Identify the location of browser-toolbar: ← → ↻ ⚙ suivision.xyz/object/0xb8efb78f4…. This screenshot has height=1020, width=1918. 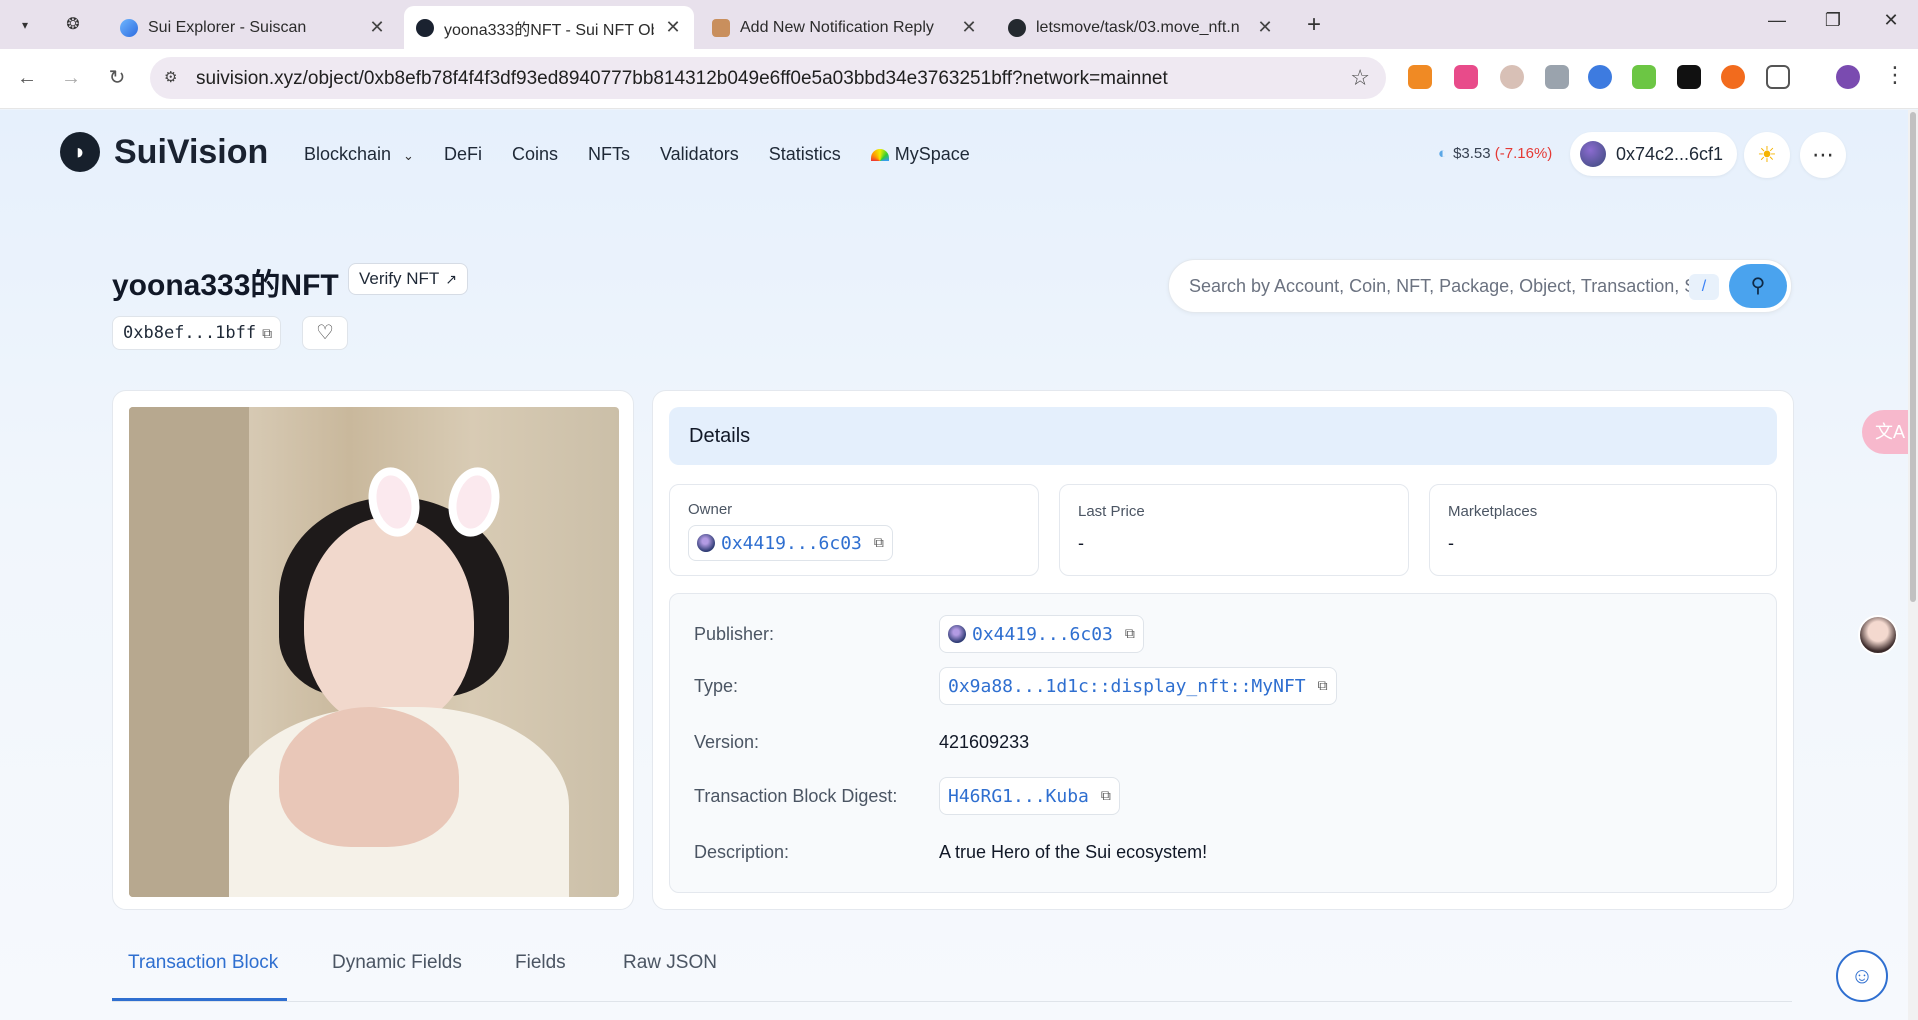
(959, 79).